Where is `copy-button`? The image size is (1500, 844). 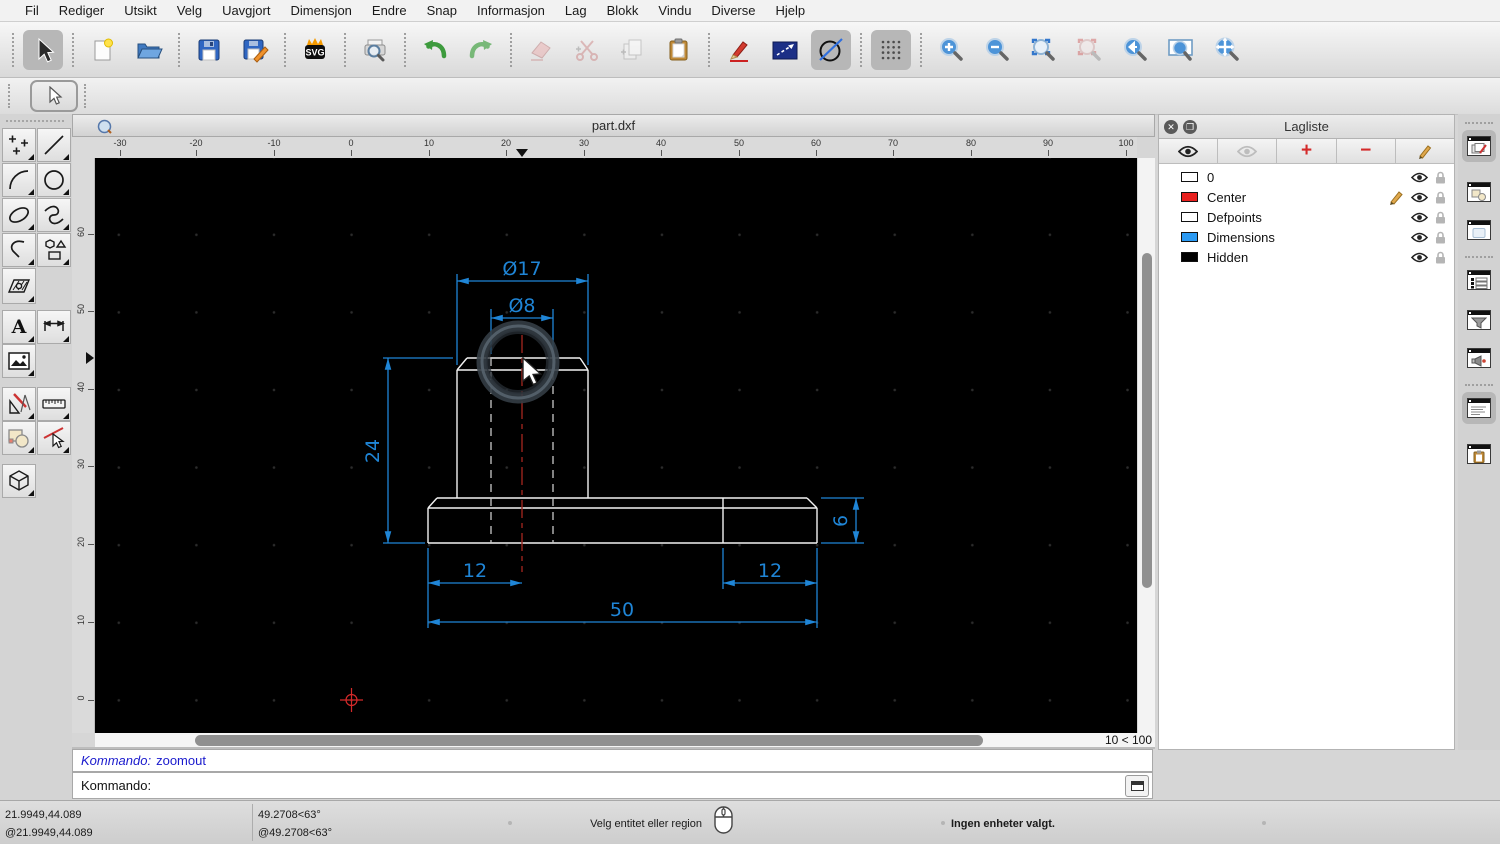
copy-button is located at coordinates (633, 50).